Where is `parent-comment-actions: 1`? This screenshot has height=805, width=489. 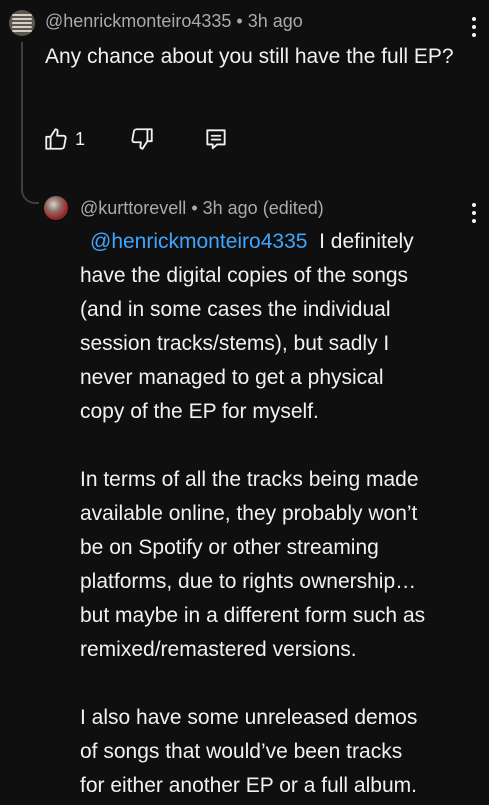
parent-comment-actions: 1 is located at coordinates (173, 139).